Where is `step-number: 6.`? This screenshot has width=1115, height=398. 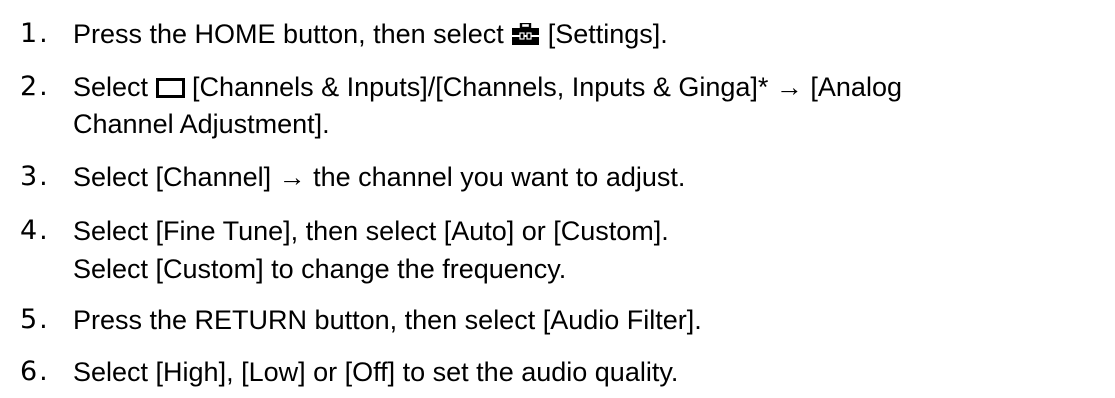
step-number: 6. is located at coordinates (35, 371).